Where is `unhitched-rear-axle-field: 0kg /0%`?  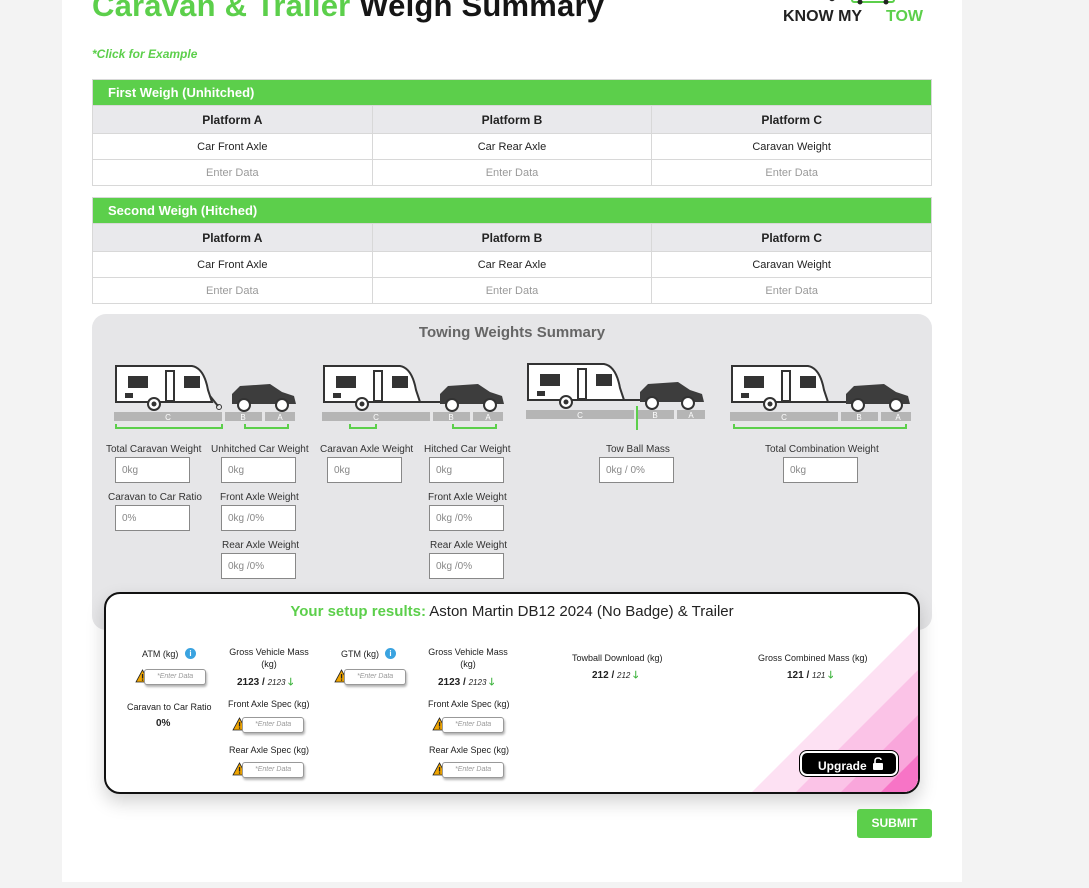
unhitched-rear-axle-field: 0kg /0% is located at coordinates (258, 566).